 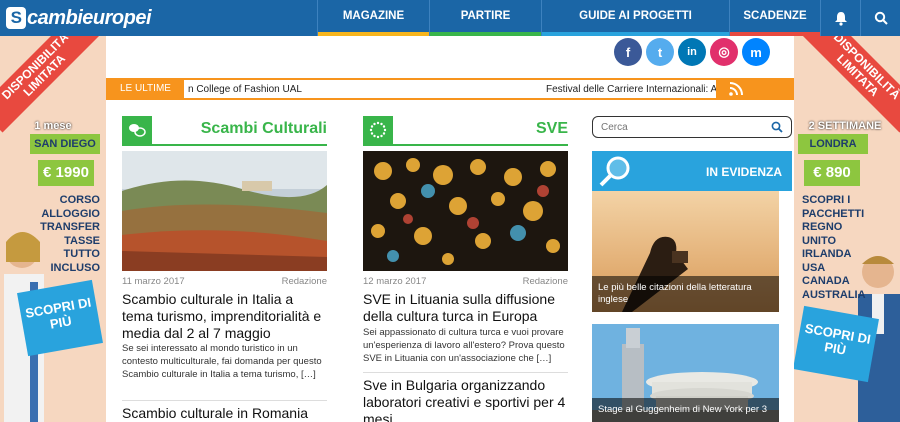 What do you see at coordinates (264, 129) in the screenshot?
I see `section-title: Scambi Culturali` at bounding box center [264, 129].